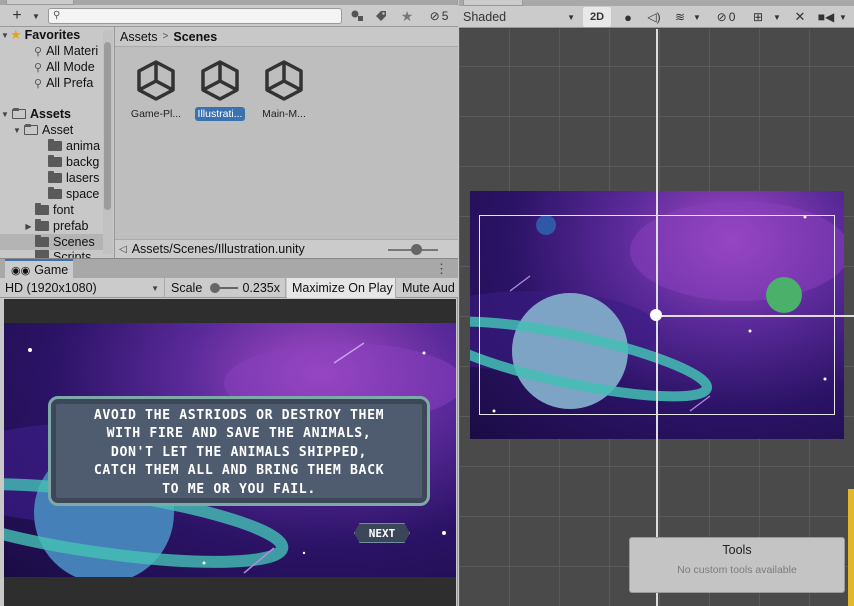  What do you see at coordinates (52, 114) in the screenshot?
I see `tree-item-assets: ▼ Assets` at bounding box center [52, 114].